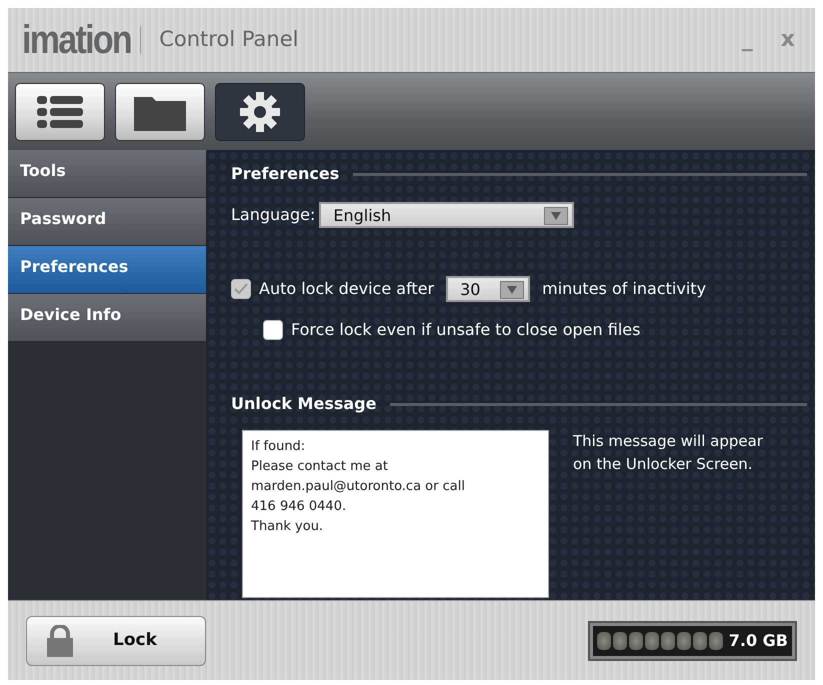  What do you see at coordinates (465, 330) in the screenshot?
I see `checkbox-label: Force lock even if unsafe to close open files` at bounding box center [465, 330].